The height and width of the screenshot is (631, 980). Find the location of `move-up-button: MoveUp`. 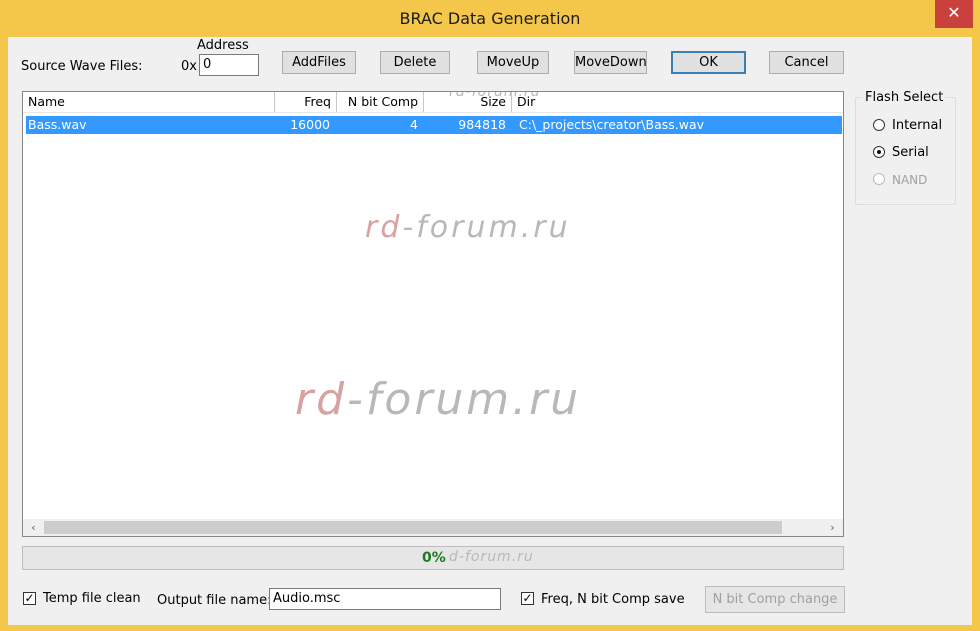

move-up-button: MoveUp is located at coordinates (513, 62).